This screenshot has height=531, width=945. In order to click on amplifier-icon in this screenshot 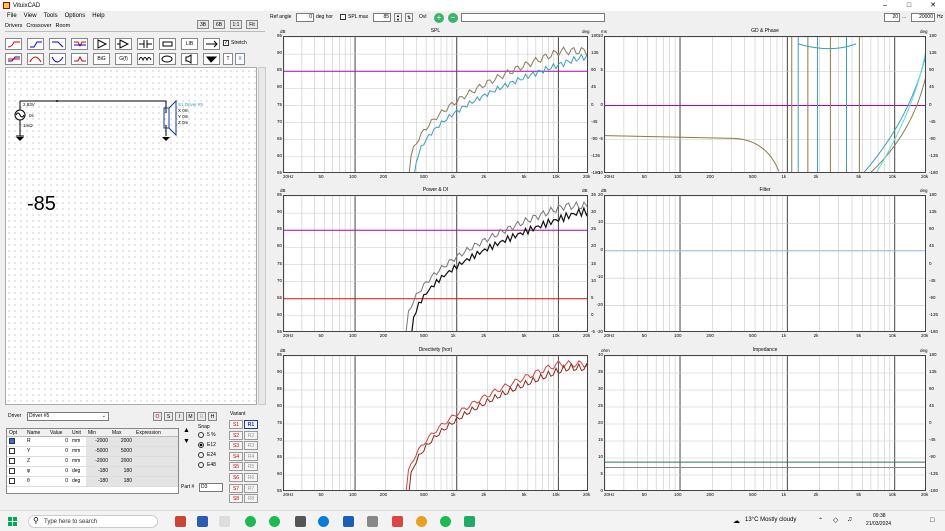, I will do `click(123, 44)`.